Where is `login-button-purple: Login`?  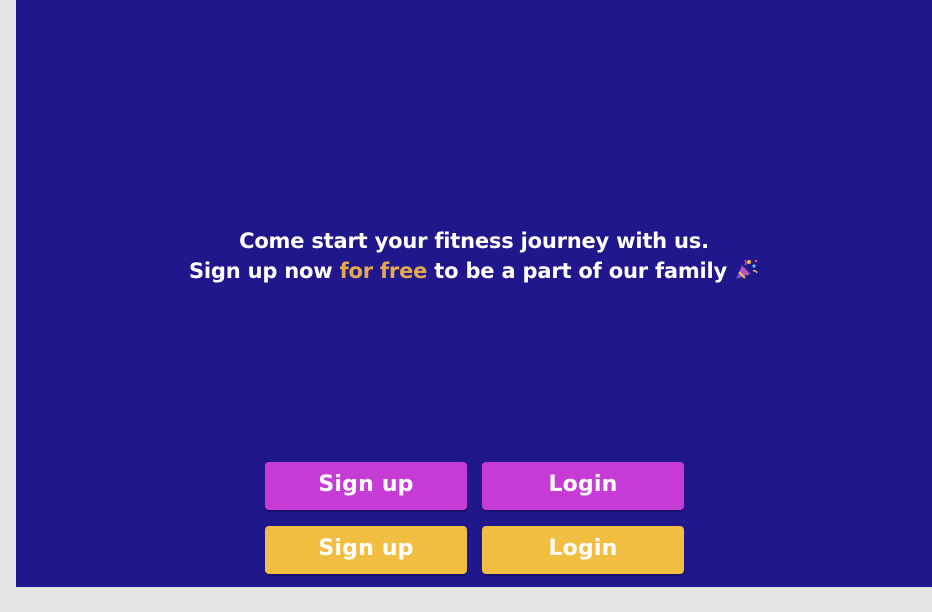 login-button-purple: Login is located at coordinates (583, 486).